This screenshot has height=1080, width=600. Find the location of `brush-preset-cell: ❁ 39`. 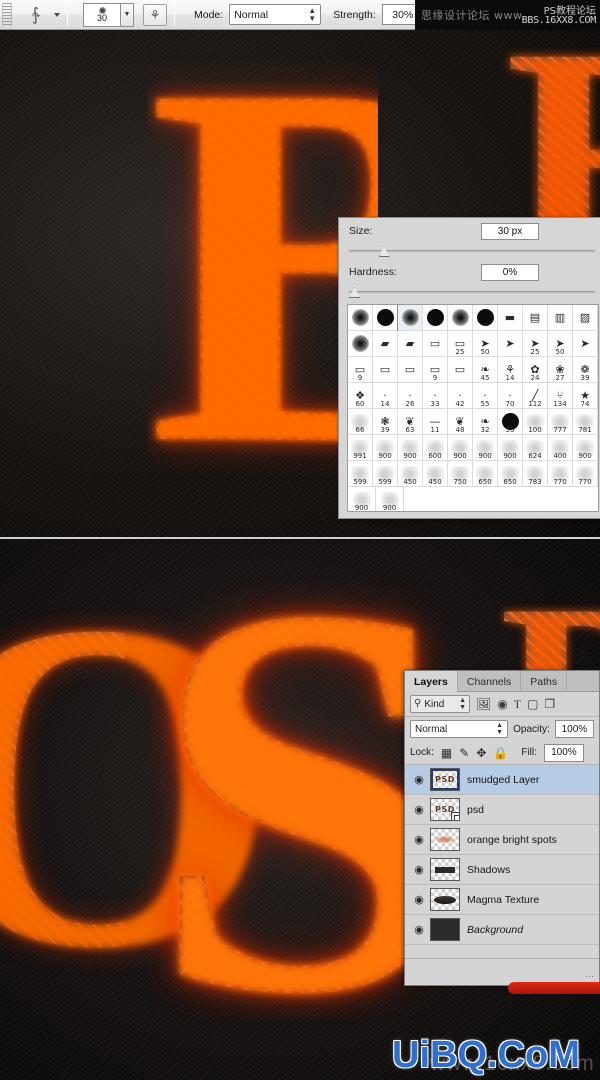

brush-preset-cell: ❁ 39 is located at coordinates (585, 370).